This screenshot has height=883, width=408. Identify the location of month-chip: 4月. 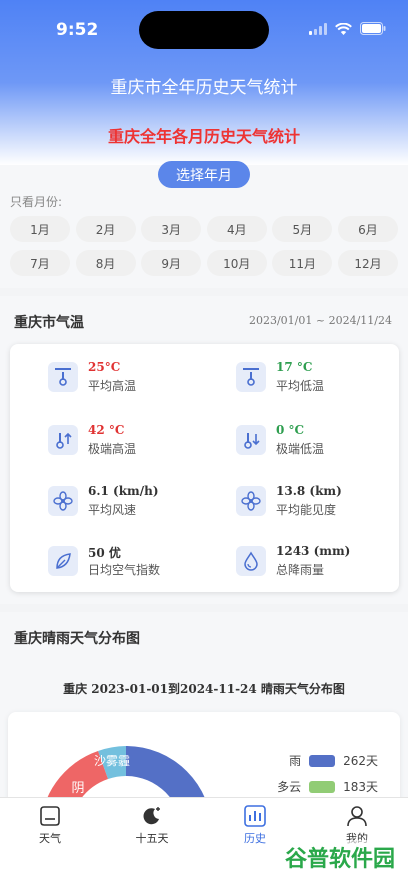
(236, 229).